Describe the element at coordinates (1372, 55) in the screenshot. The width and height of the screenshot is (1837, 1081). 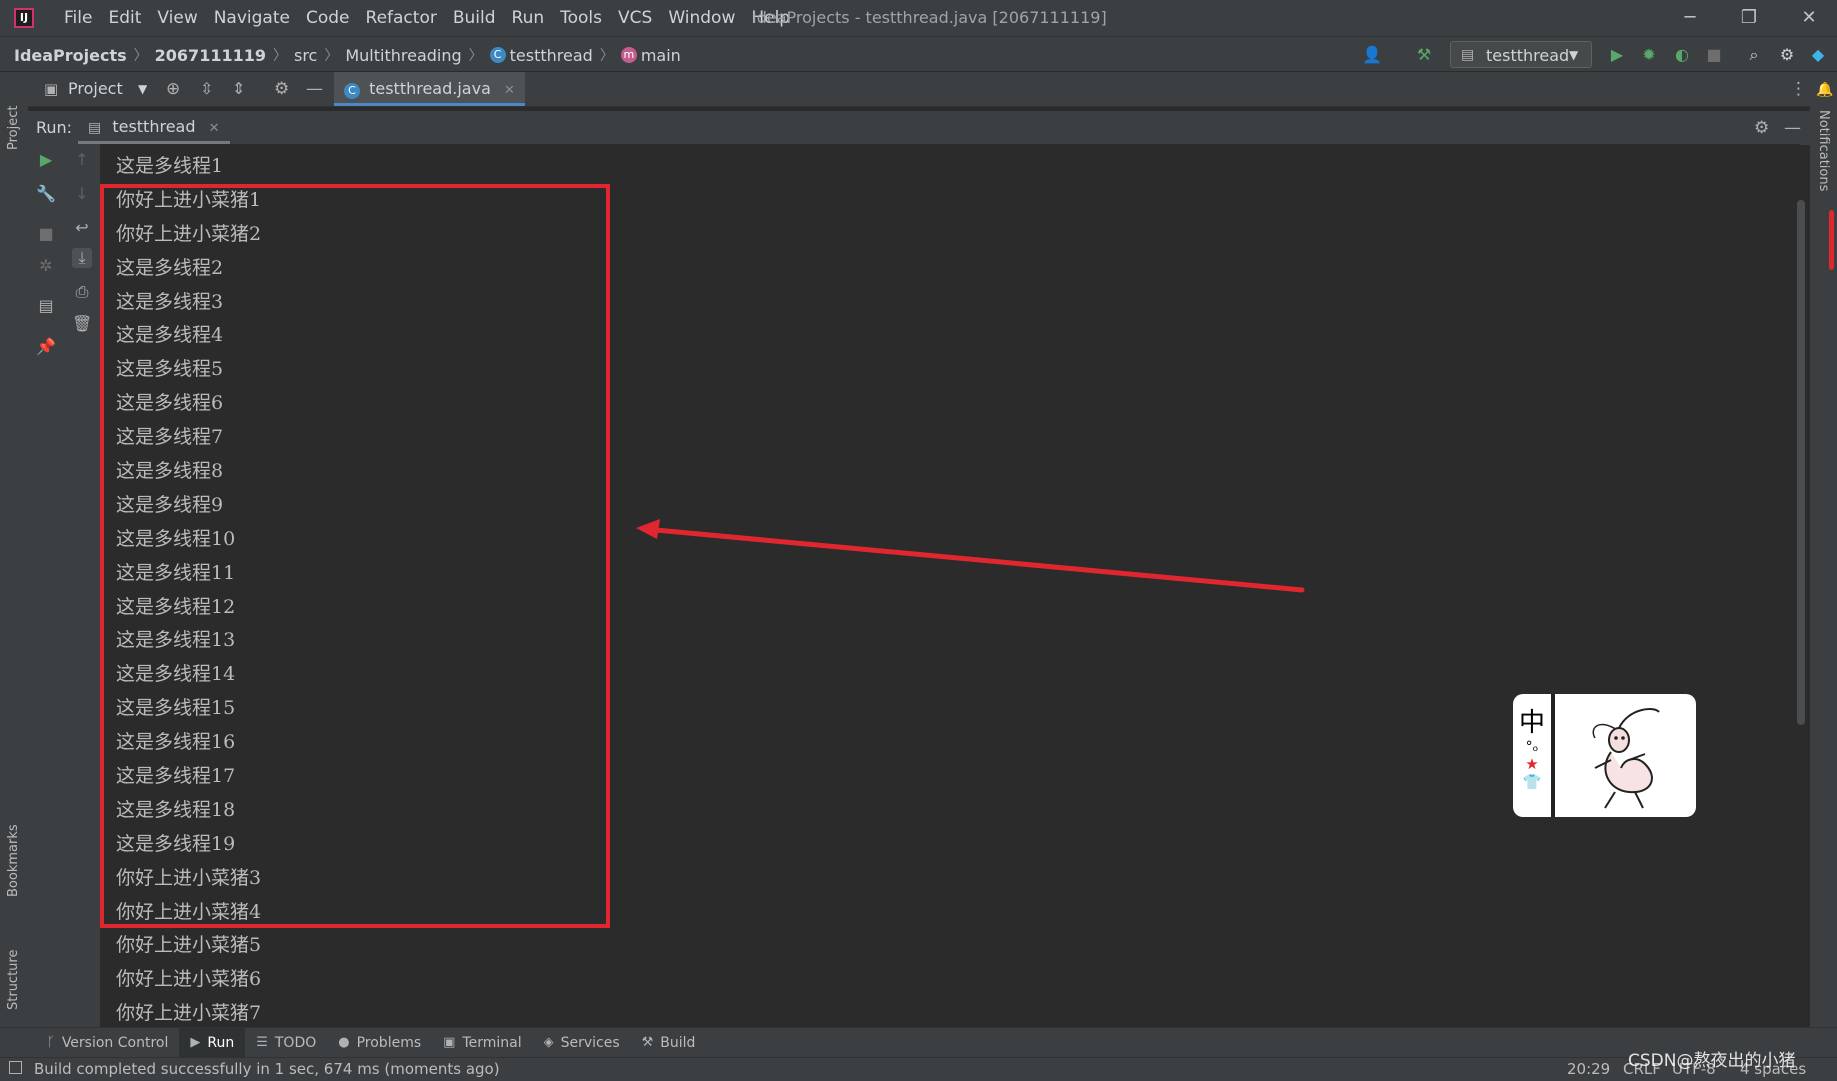
I see `user-icon: 👤` at that location.